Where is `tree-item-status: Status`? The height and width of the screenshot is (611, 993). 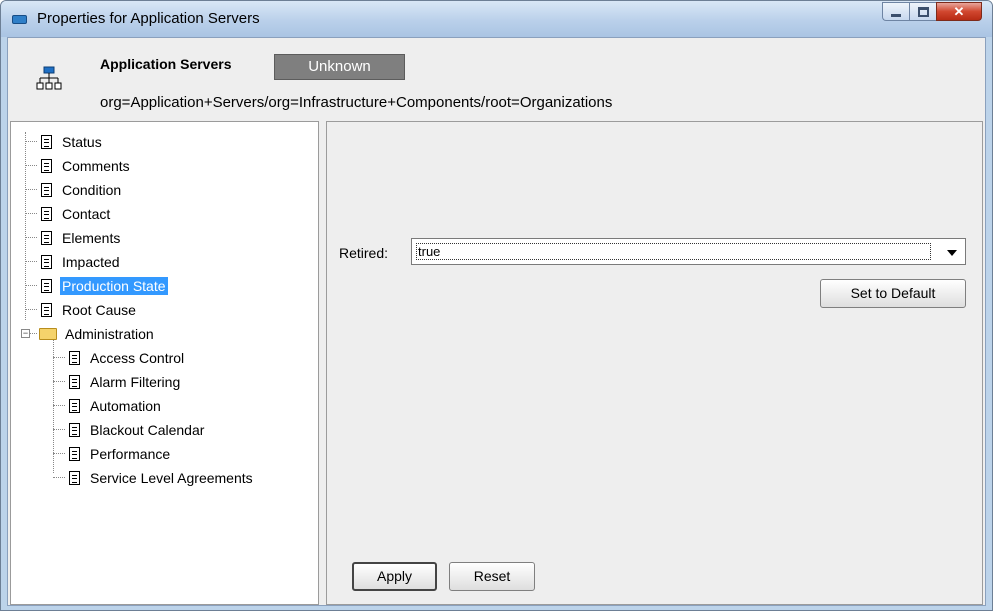 tree-item-status: Status is located at coordinates (72, 141).